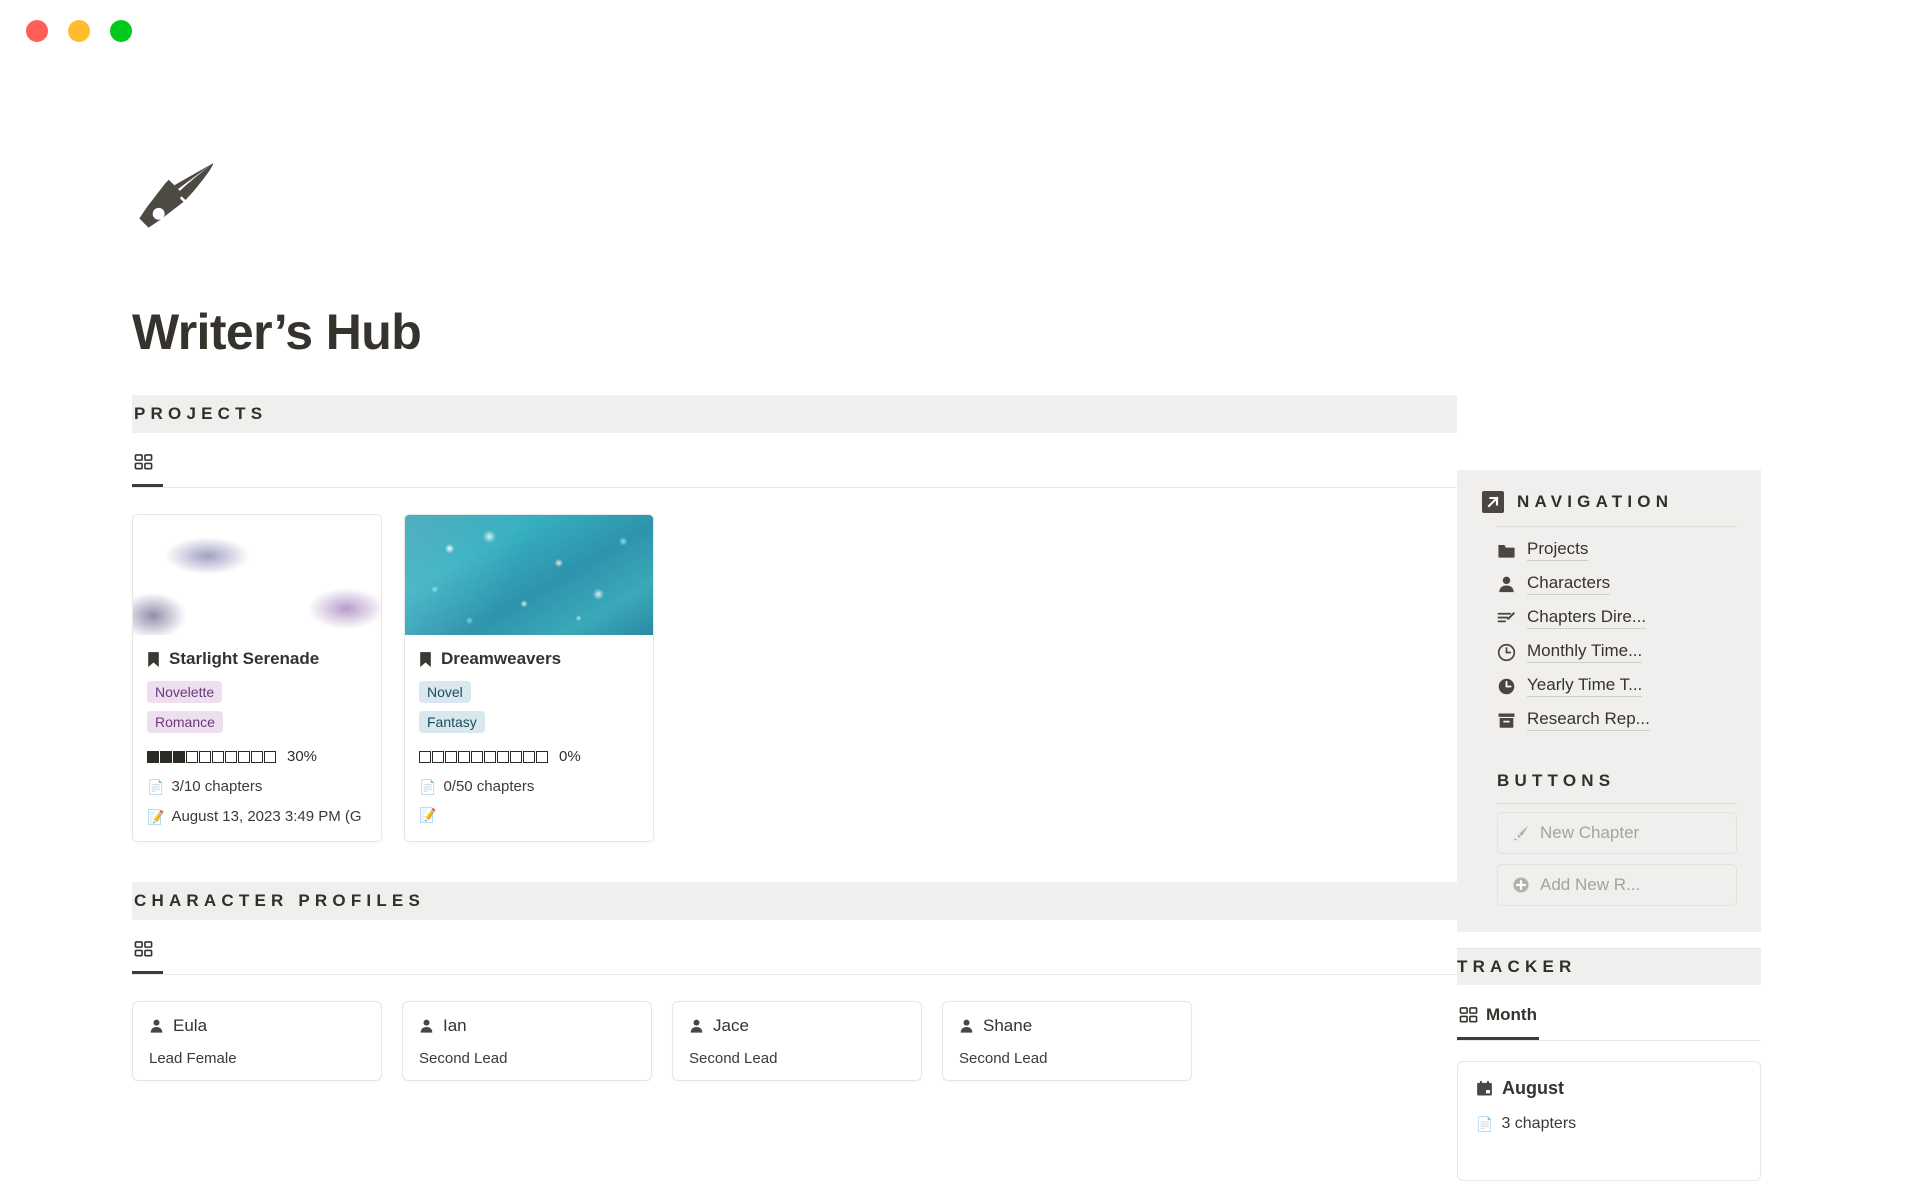  What do you see at coordinates (960, 31) in the screenshot?
I see `window-titlebar` at bounding box center [960, 31].